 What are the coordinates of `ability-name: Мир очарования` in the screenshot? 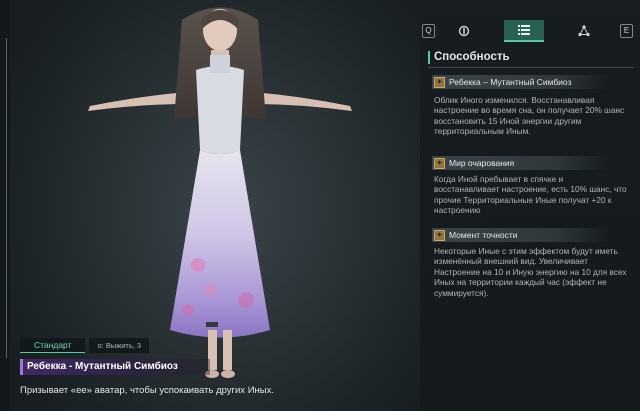 It's located at (482, 163).